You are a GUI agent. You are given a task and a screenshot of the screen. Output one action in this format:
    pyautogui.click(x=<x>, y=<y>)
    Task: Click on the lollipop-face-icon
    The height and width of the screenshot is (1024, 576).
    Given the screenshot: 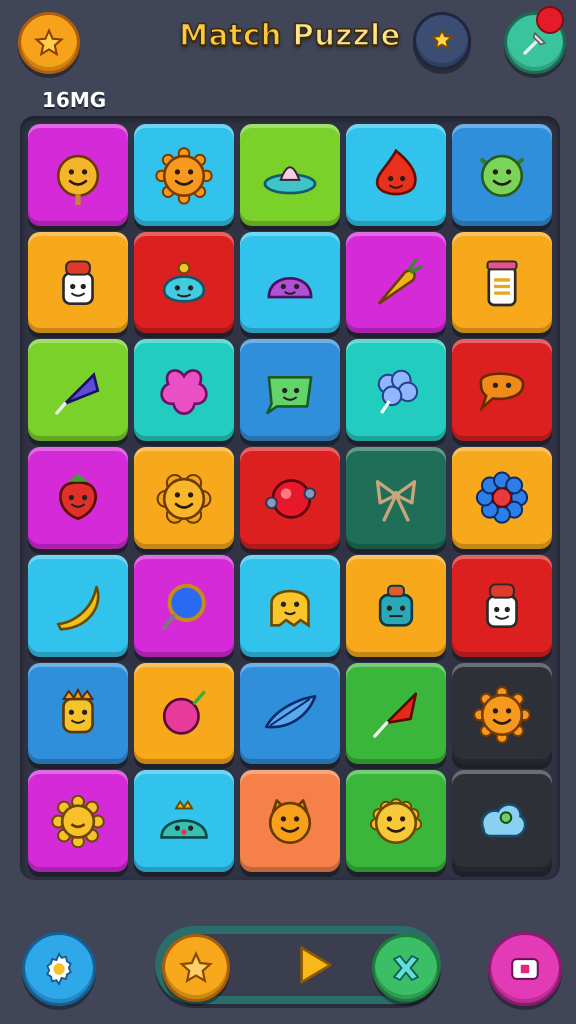 What is the action you would take?
    pyautogui.click(x=78, y=180)
    